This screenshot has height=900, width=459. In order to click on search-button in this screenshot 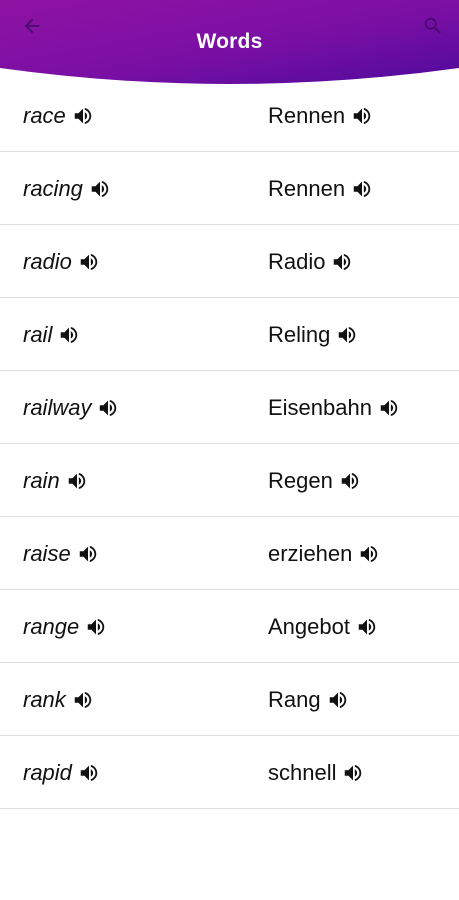, I will do `click(433, 28)`.